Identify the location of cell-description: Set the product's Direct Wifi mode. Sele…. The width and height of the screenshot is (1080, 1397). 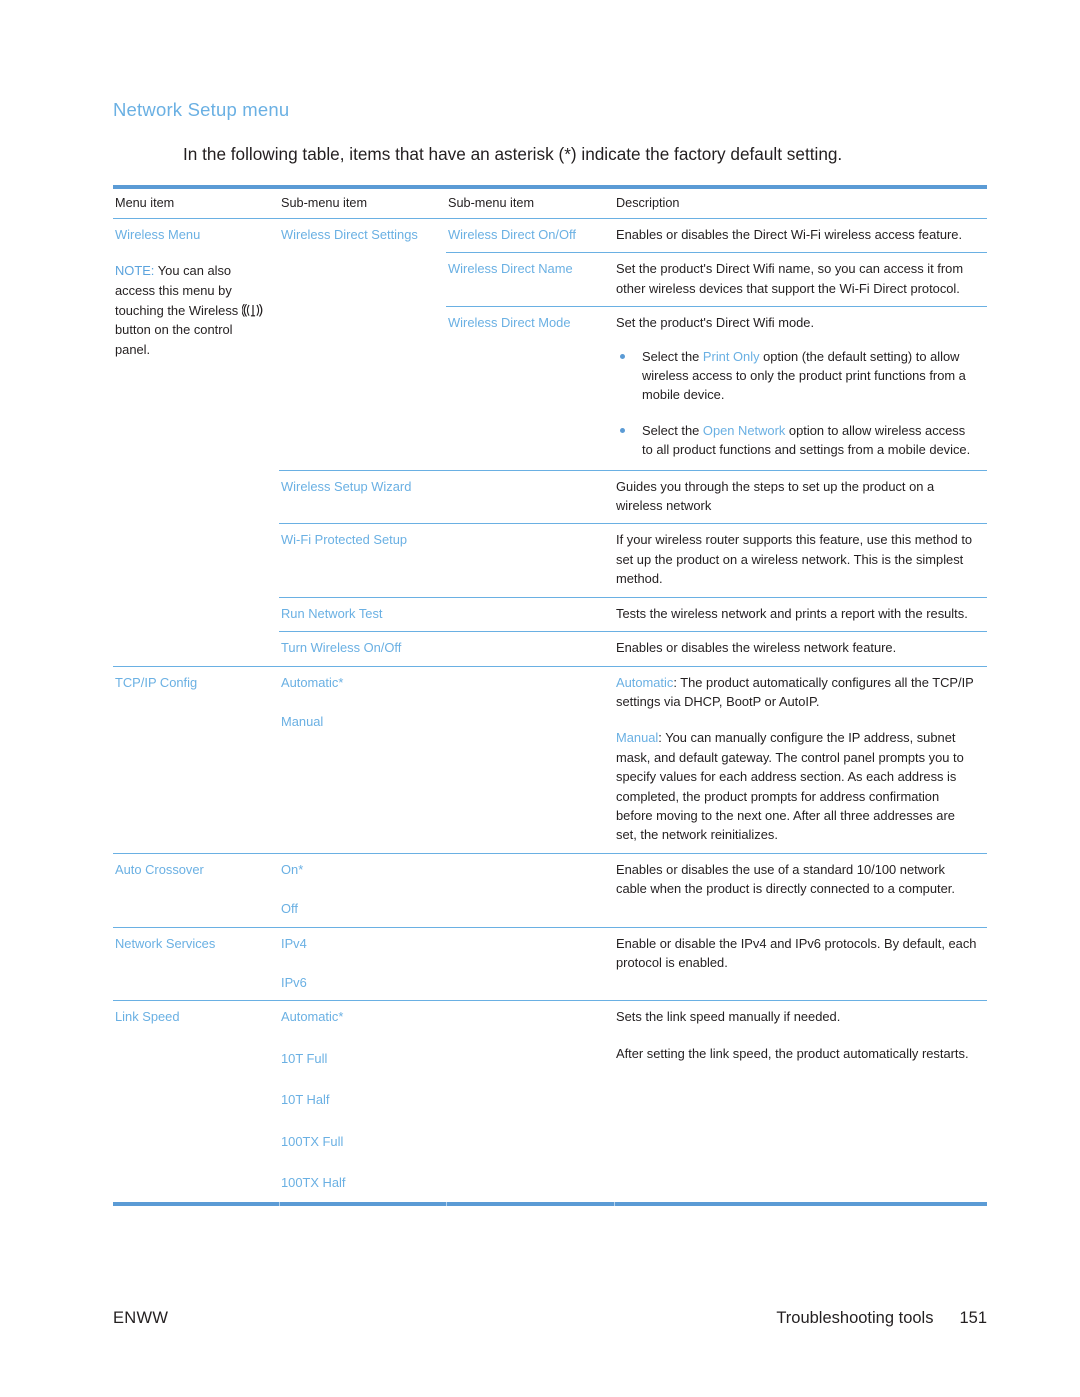
(800, 388).